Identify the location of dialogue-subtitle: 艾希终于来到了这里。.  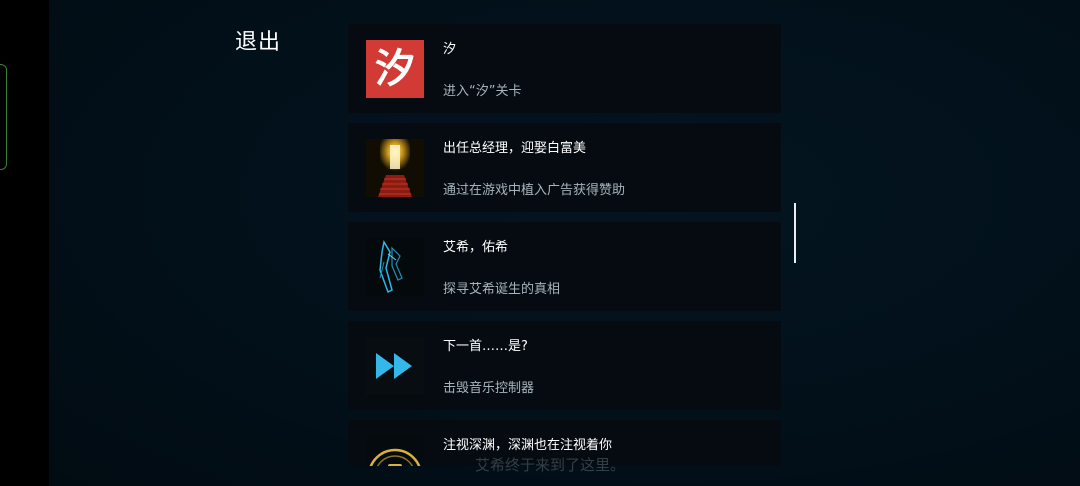
(550, 465).